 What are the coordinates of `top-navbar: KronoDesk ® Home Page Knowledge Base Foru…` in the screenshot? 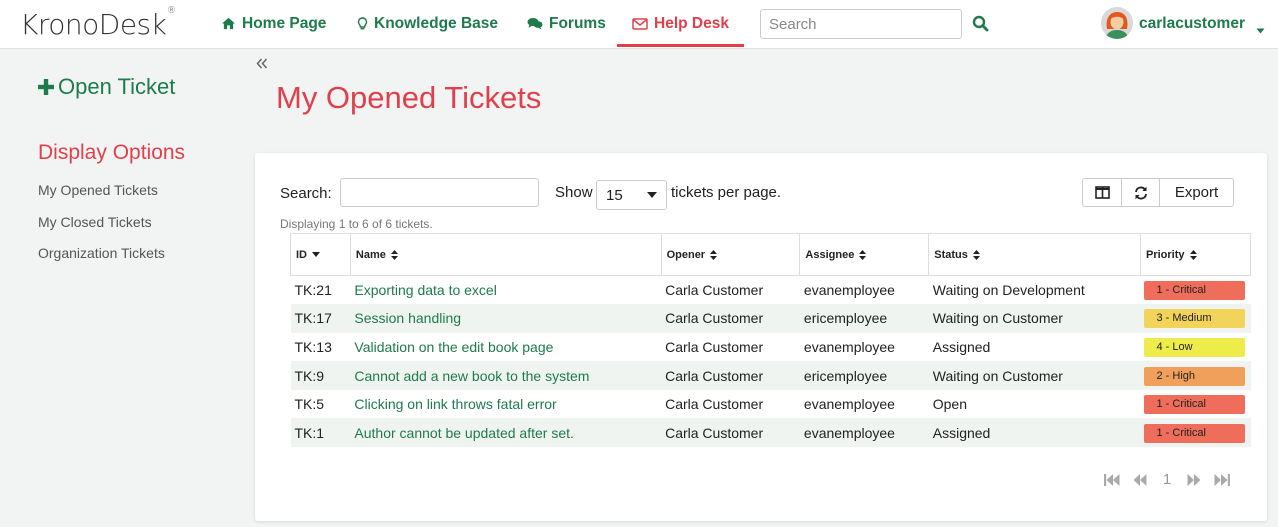 It's located at (639, 24).